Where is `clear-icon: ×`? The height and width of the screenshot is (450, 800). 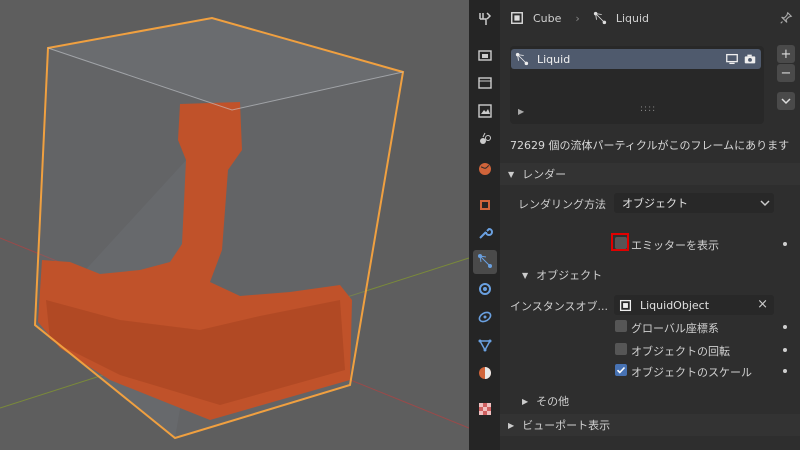 clear-icon: × is located at coordinates (762, 304).